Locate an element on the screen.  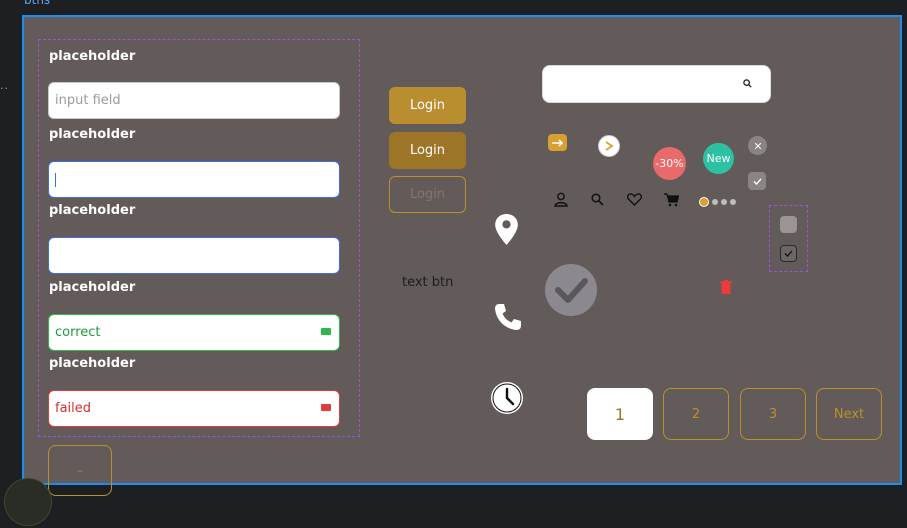
input-placeholder: input field is located at coordinates (88, 100).